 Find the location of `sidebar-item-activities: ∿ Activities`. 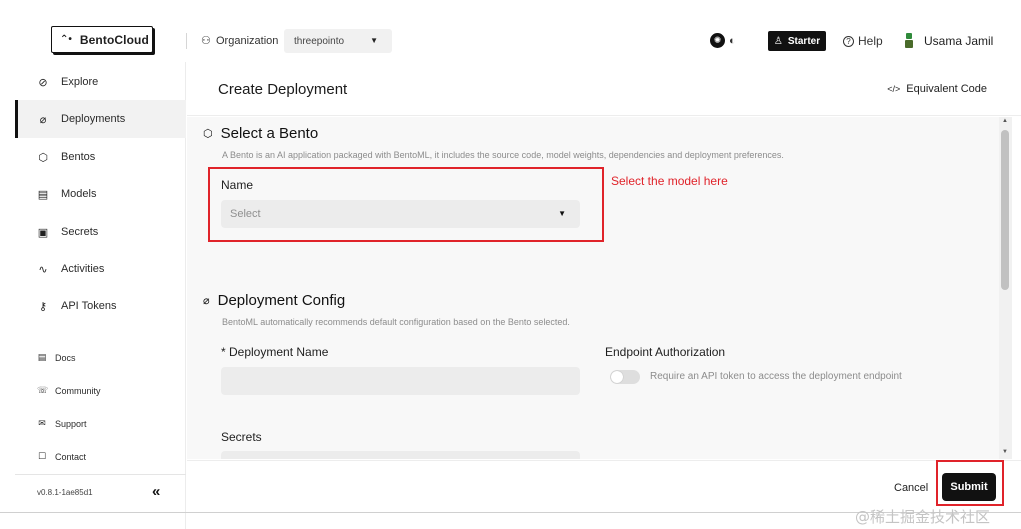

sidebar-item-activities: ∿ Activities is located at coordinates (100, 269).